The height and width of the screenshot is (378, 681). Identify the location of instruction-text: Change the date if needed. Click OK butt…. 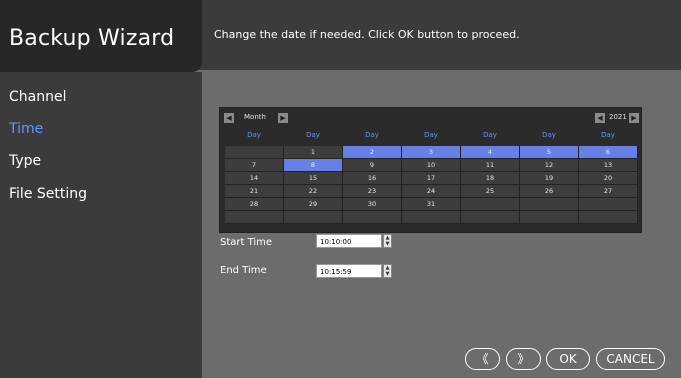
(367, 34).